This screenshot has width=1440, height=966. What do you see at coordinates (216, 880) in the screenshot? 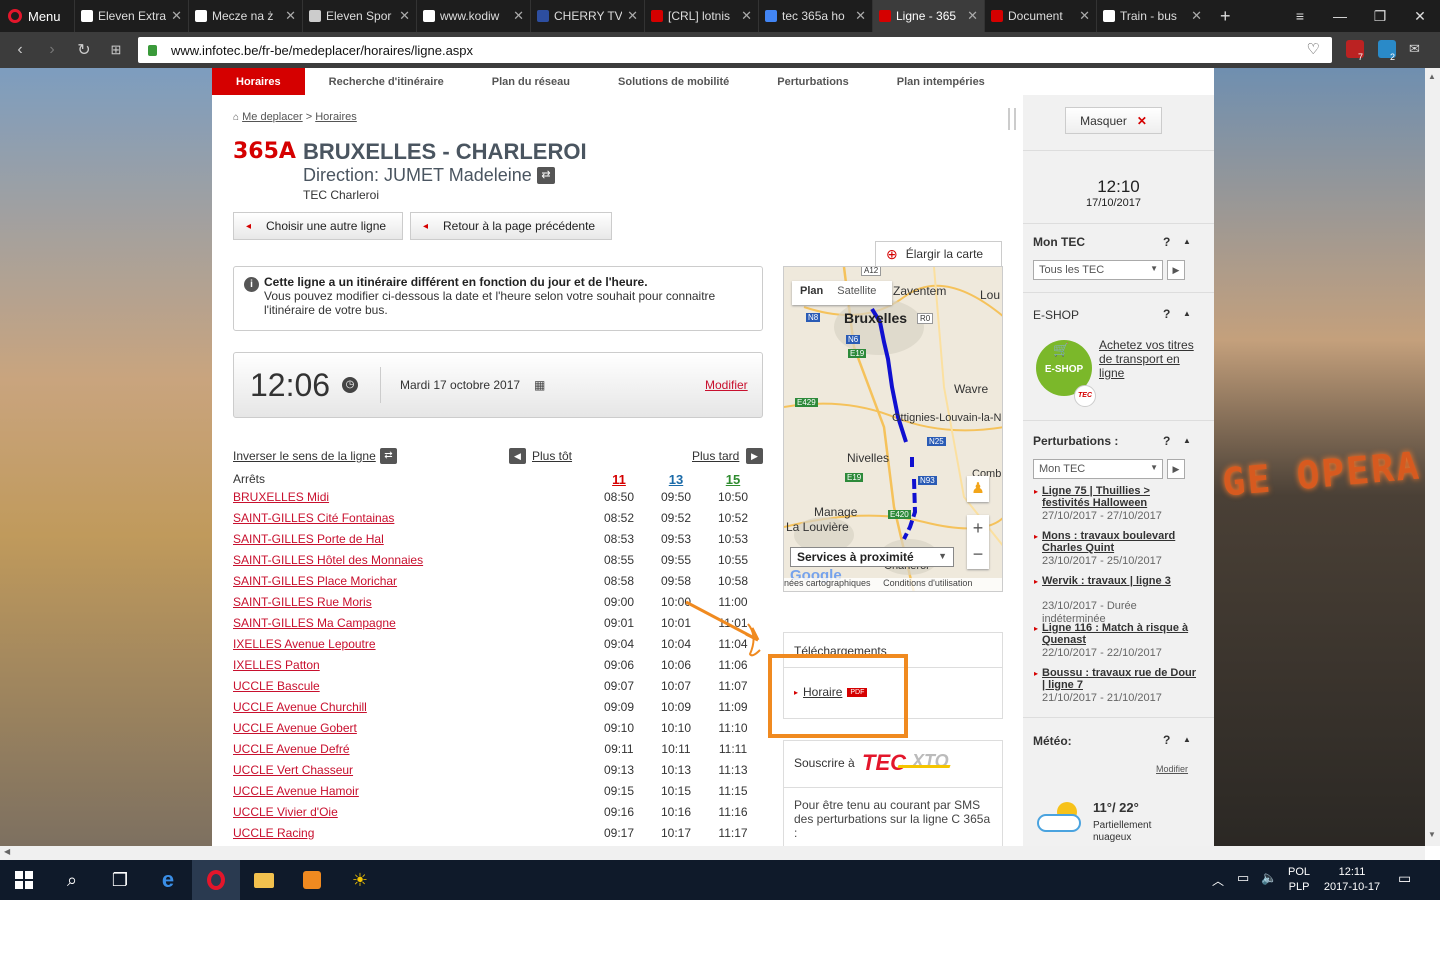
I see `opera-taskbar-icon` at bounding box center [216, 880].